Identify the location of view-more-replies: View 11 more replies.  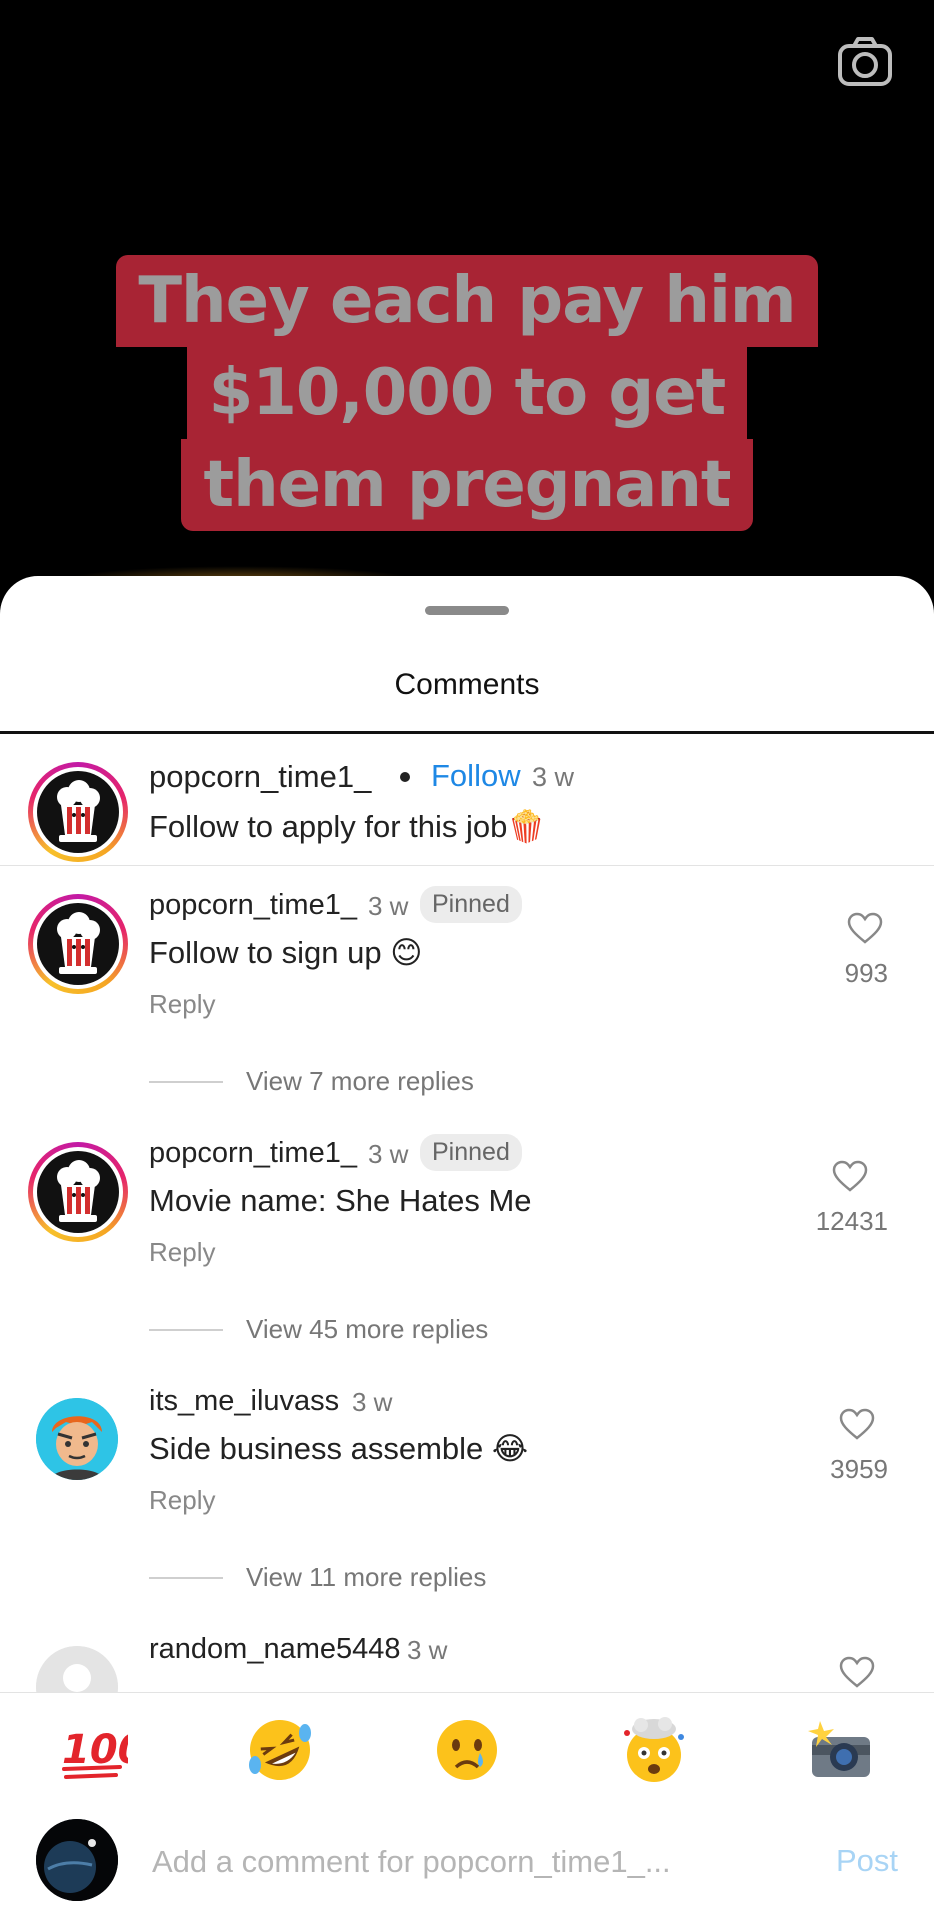
(366, 1577).